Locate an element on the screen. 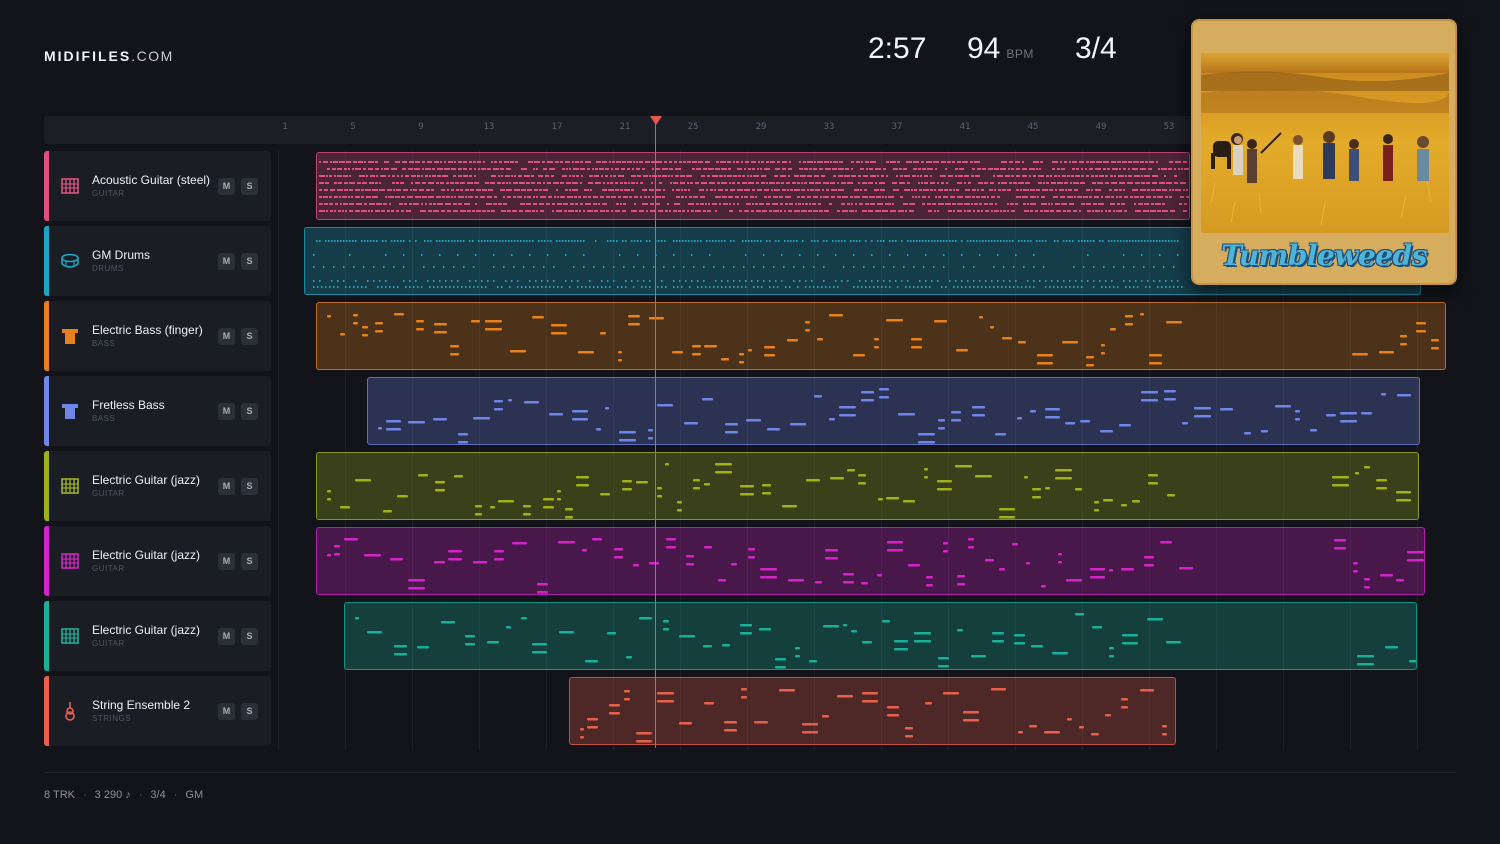 The width and height of the screenshot is (1500, 844). time-signature-readout: 3/4 is located at coordinates (1096, 48).